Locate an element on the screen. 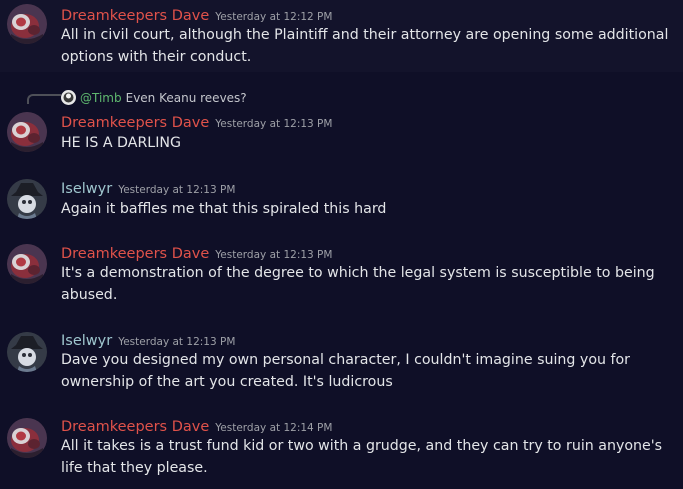  message-header: Dreamkeepers Dave Yesterday at 12:12 PM is located at coordinates (196, 14).